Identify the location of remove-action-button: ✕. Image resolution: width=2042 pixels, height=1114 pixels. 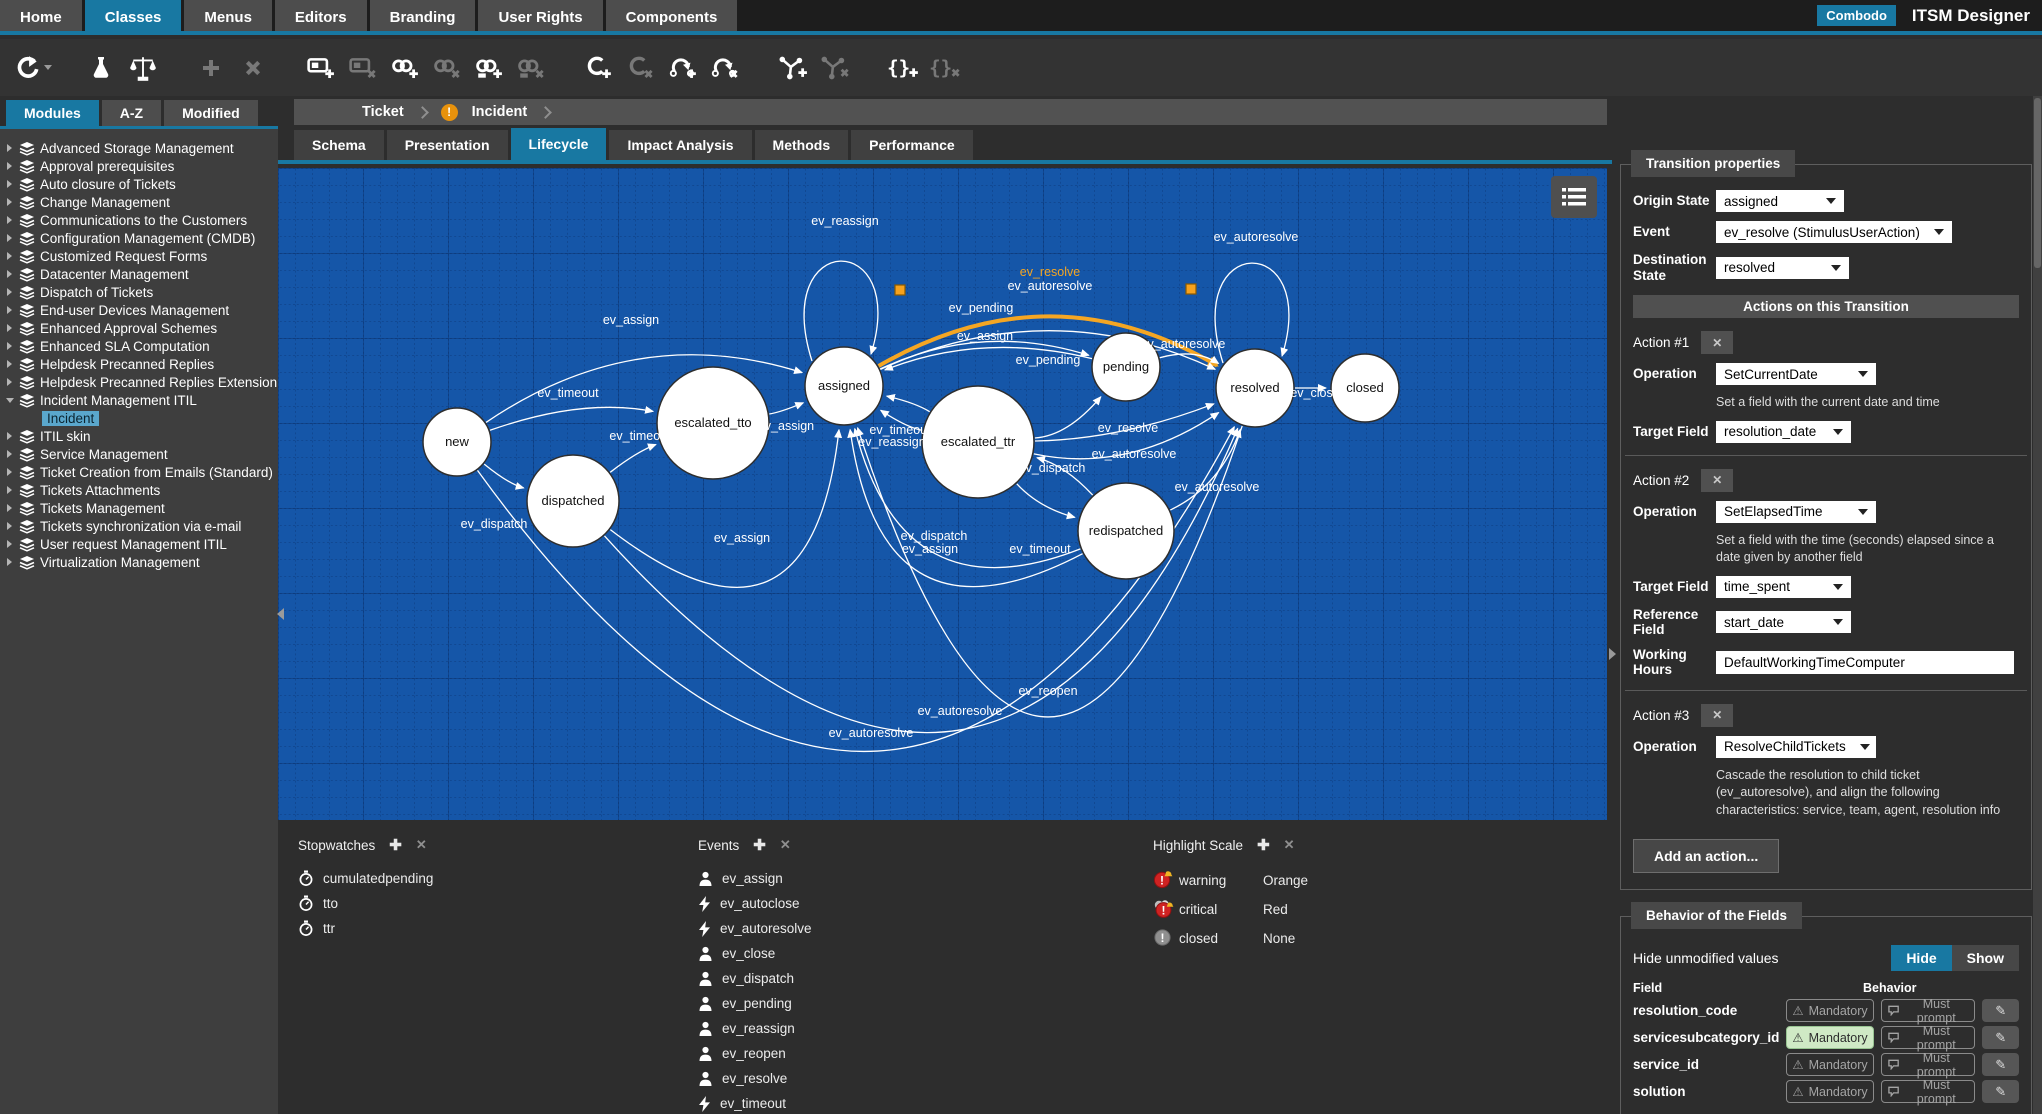
(1717, 715).